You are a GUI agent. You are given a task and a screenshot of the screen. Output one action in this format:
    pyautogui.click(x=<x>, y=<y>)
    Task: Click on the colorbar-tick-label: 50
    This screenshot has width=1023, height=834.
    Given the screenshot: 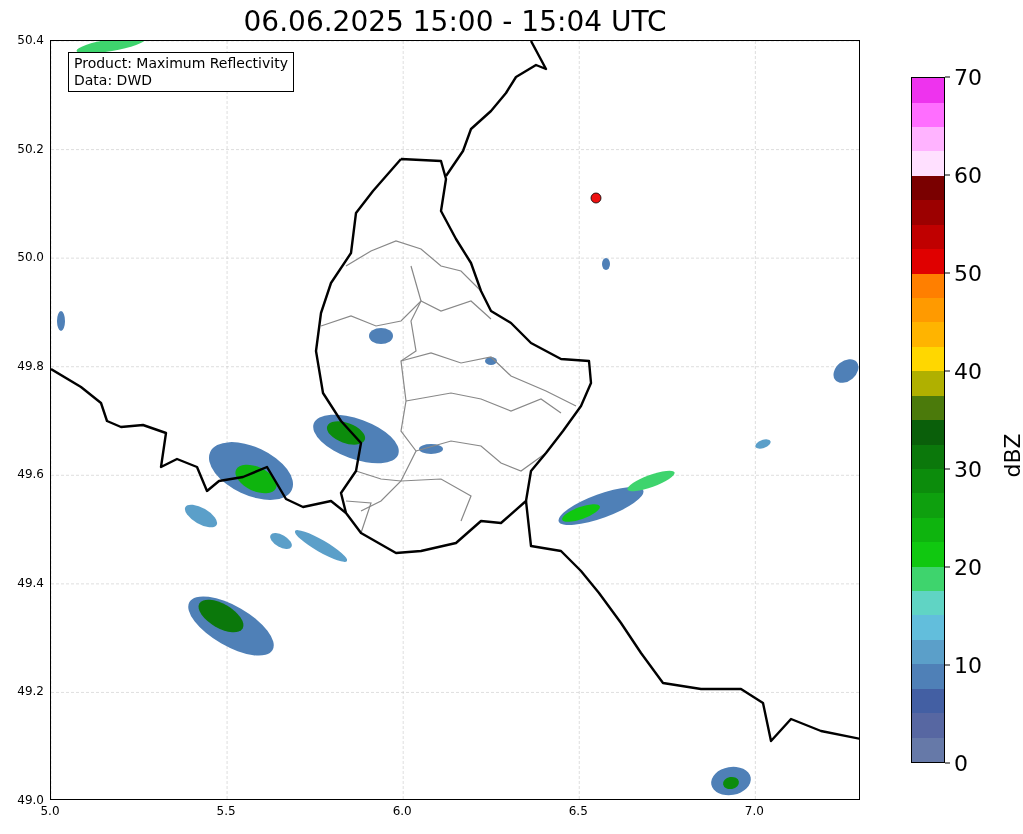 What is the action you would take?
    pyautogui.click(x=968, y=273)
    